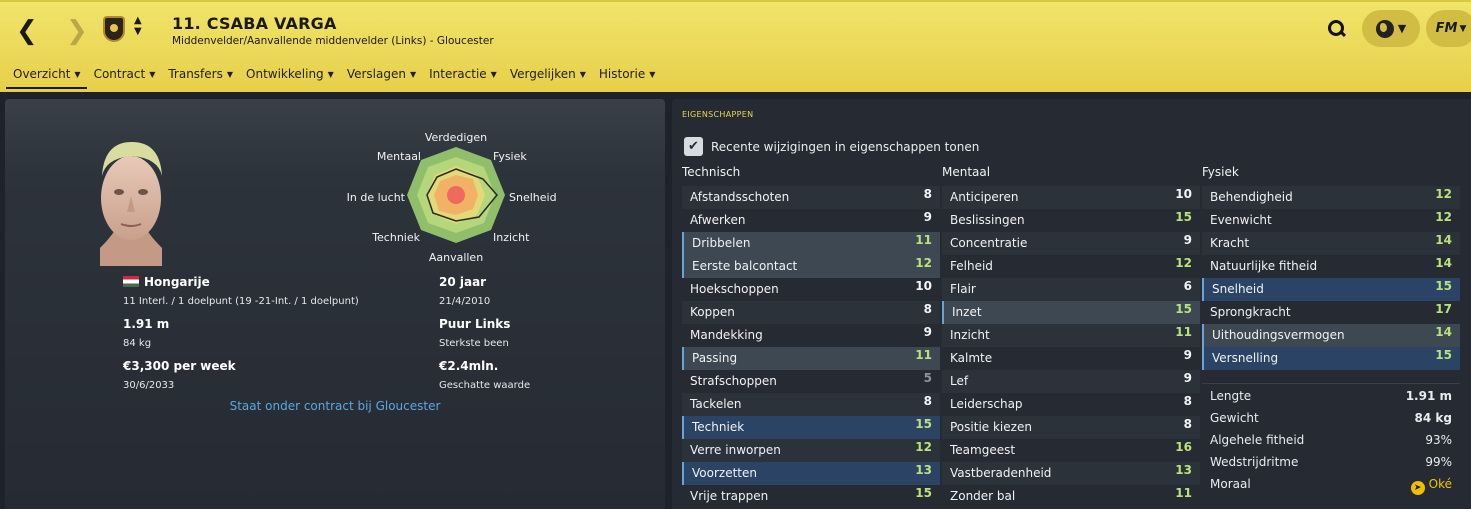 The width and height of the screenshot is (1471, 509). What do you see at coordinates (456, 137) in the screenshot?
I see `radar-label-verdedigen: Verdedigen` at bounding box center [456, 137].